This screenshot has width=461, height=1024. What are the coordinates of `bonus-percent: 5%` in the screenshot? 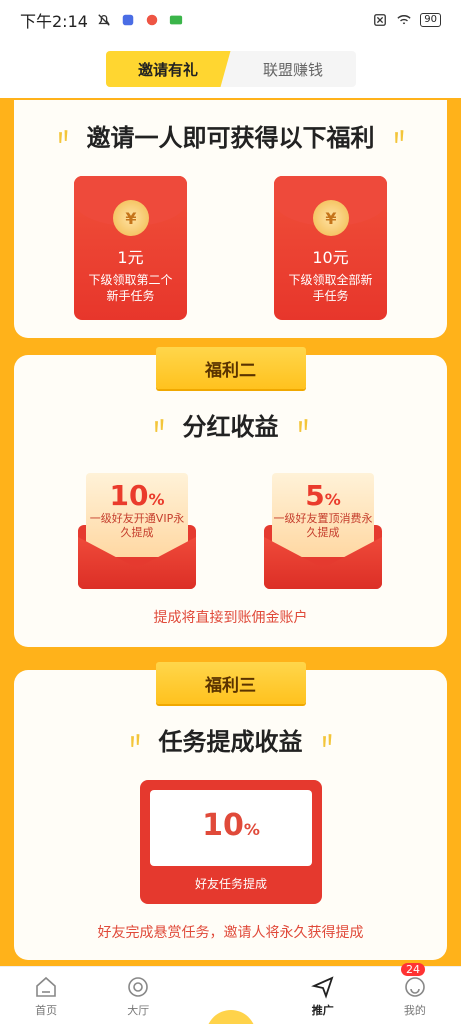 It's located at (323, 495).